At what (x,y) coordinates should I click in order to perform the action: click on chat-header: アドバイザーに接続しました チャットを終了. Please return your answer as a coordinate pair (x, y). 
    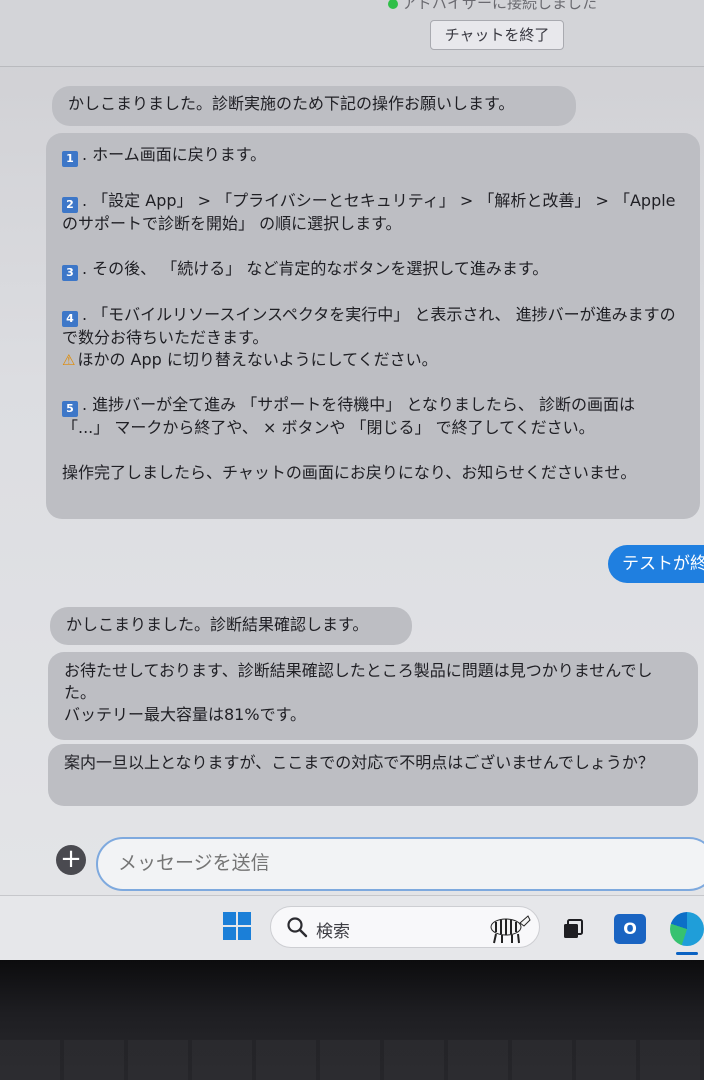
    Looking at the image, I should click on (352, 33).